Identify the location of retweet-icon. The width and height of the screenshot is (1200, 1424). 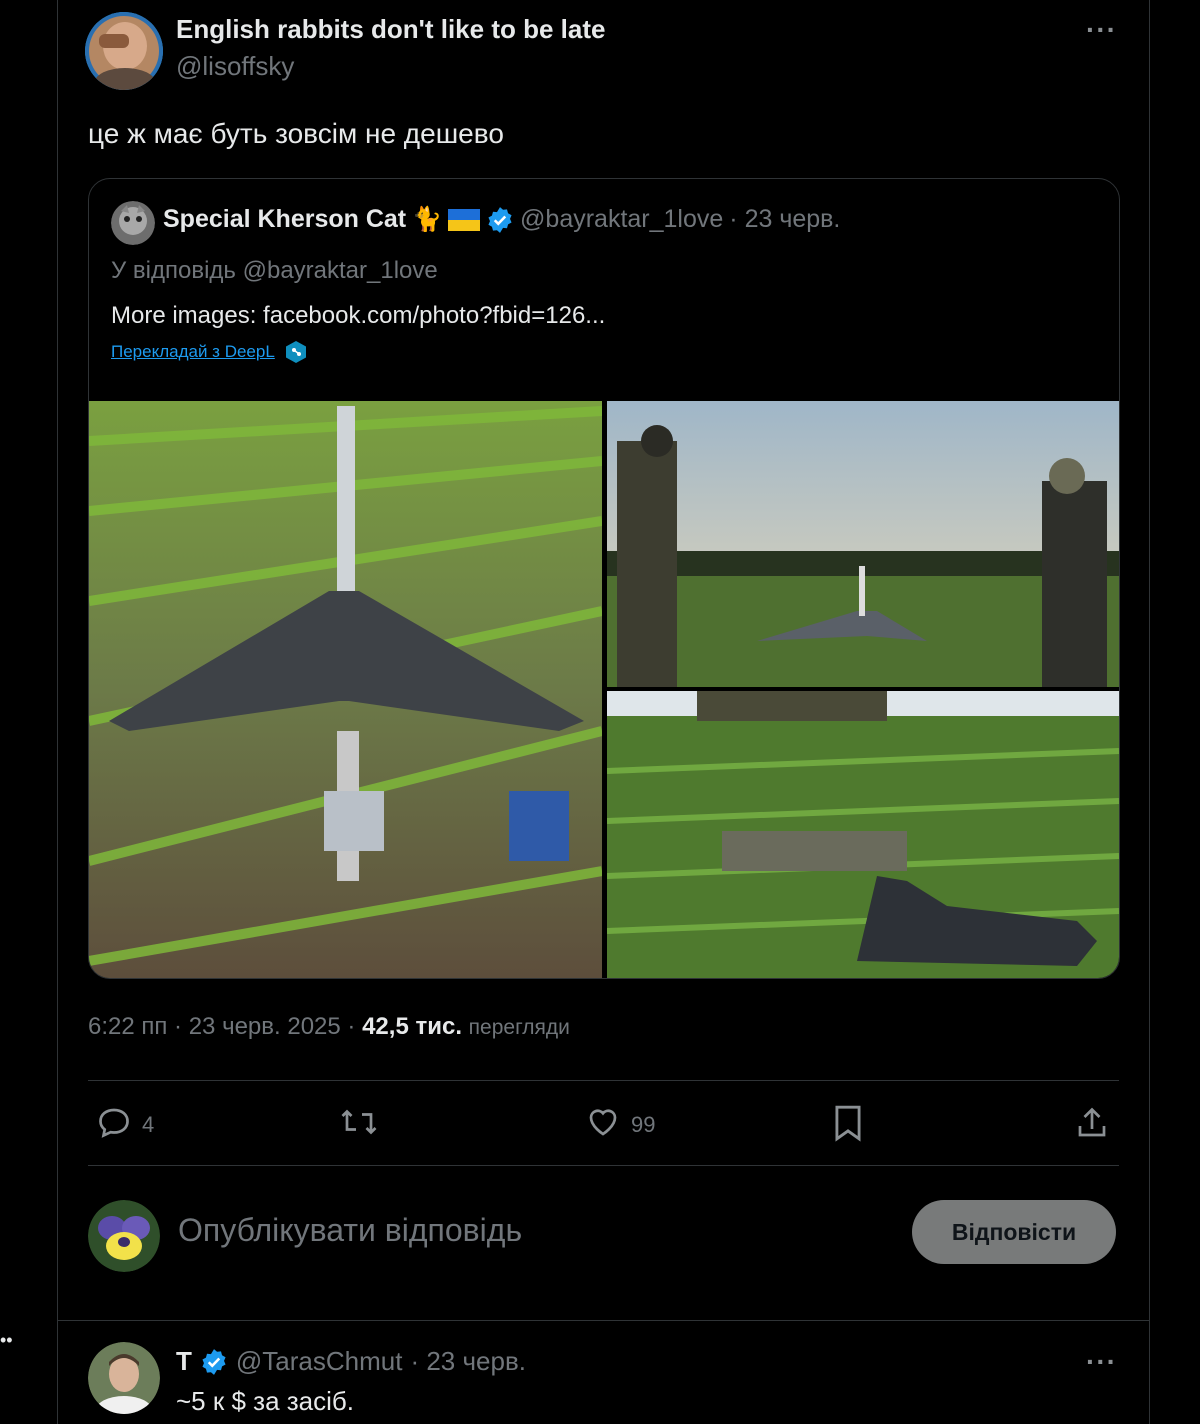
(359, 1125).